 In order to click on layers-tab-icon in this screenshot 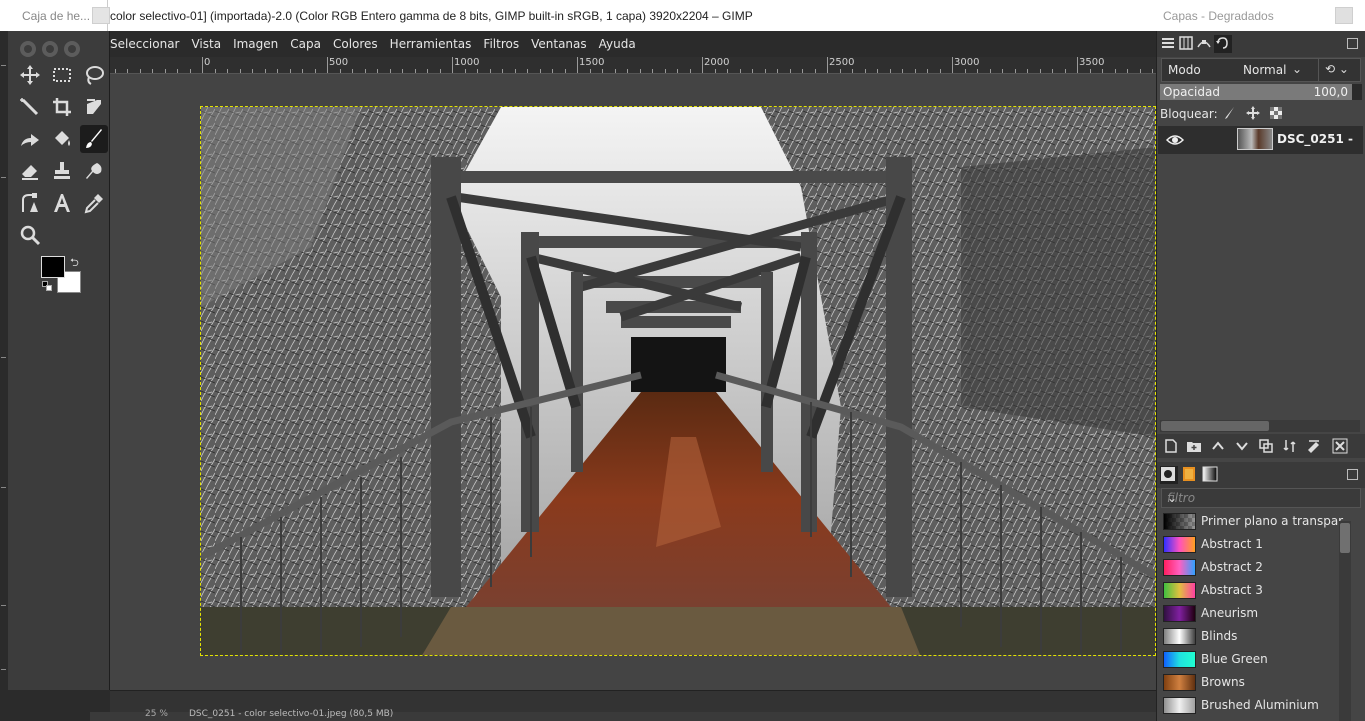, I will do `click(1169, 44)`.